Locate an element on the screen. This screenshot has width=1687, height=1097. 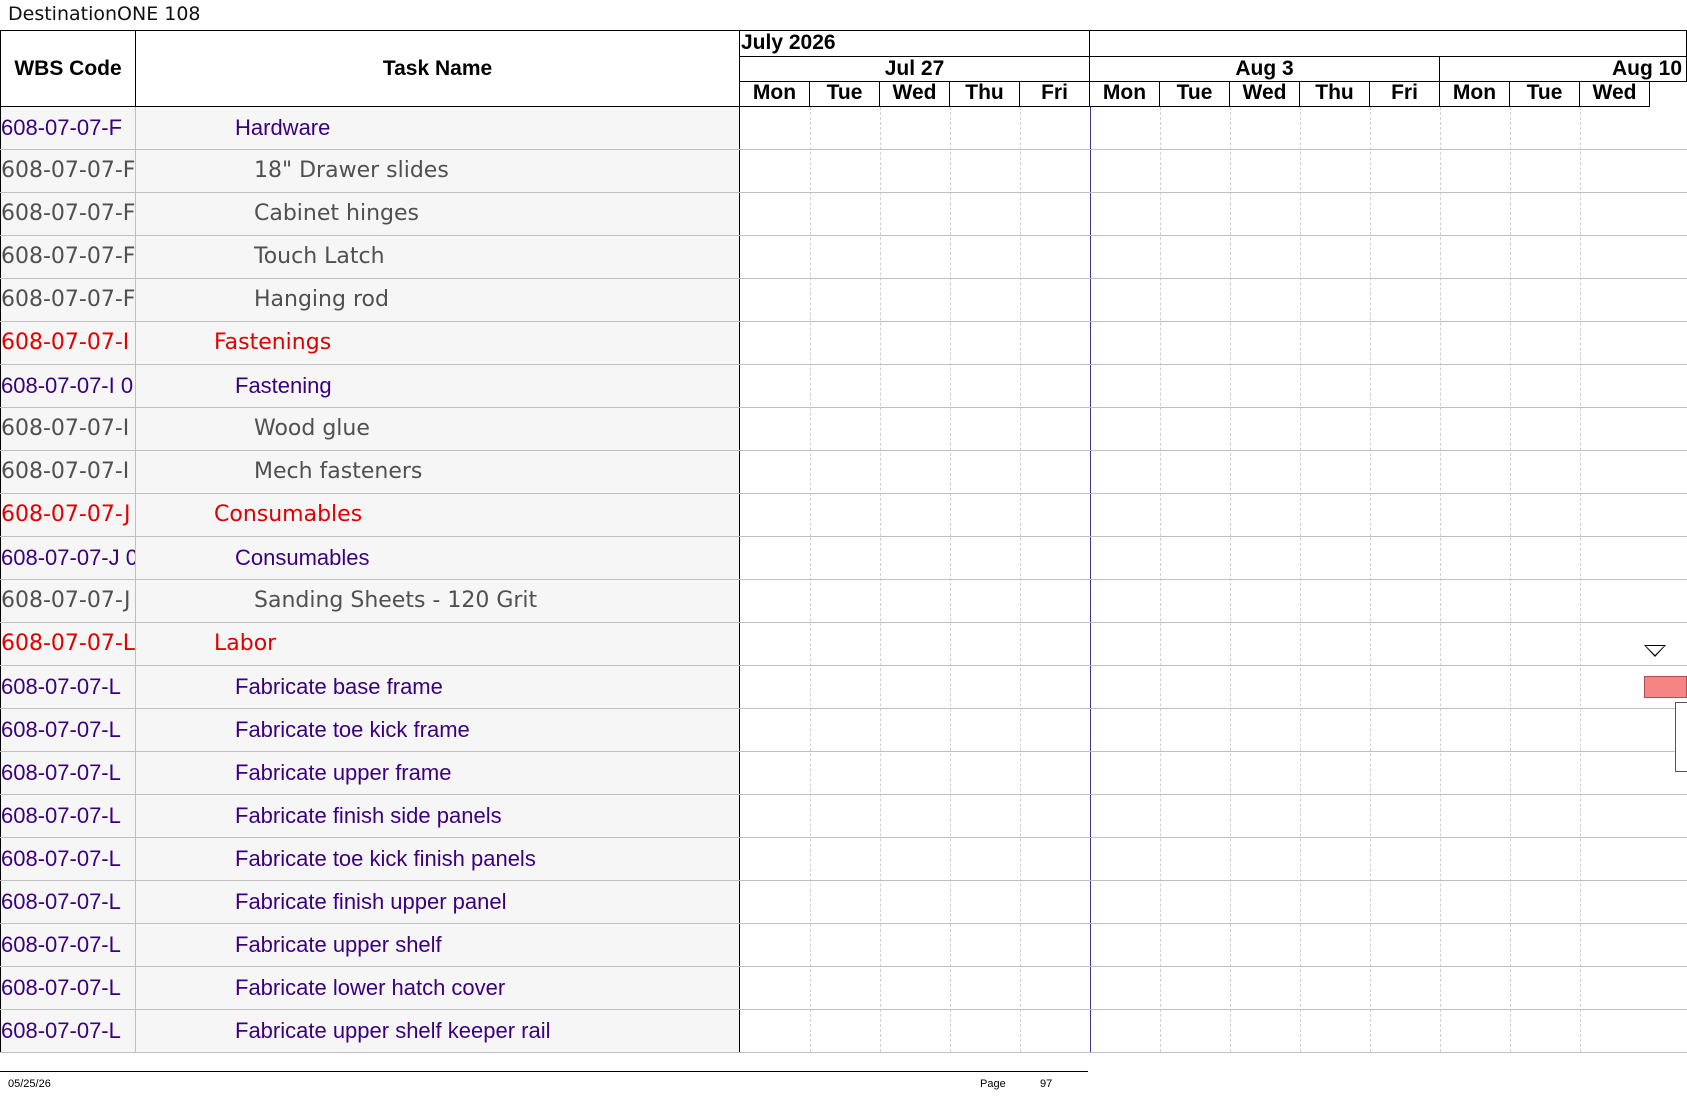
wbs-code-cell: 608-07-07-I 0 is located at coordinates (68, 386).